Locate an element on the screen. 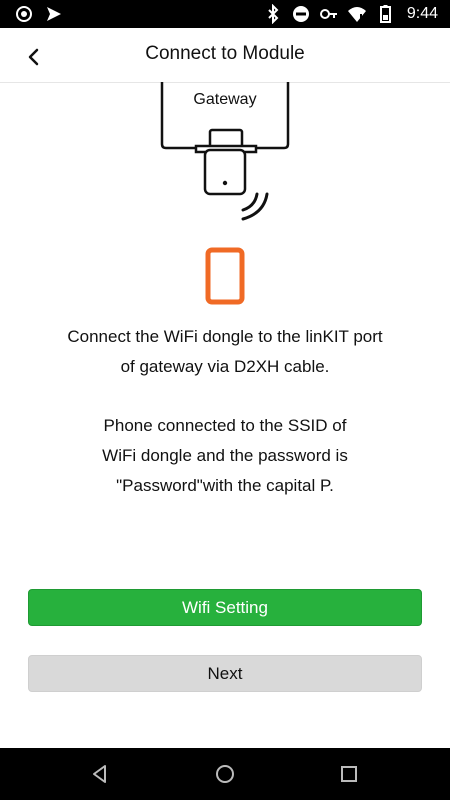 The height and width of the screenshot is (800, 450). page-title: Connect to Module is located at coordinates (225, 53).